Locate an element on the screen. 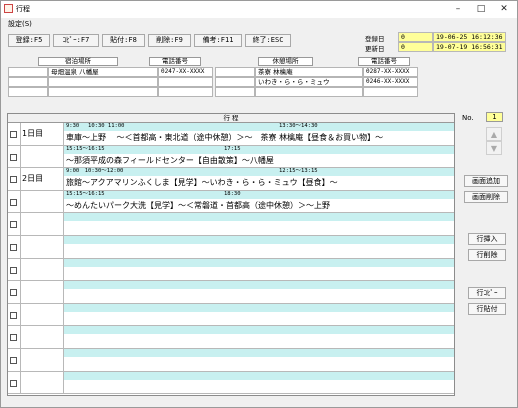  menu-settings: 設定(S) is located at coordinates (20, 24).